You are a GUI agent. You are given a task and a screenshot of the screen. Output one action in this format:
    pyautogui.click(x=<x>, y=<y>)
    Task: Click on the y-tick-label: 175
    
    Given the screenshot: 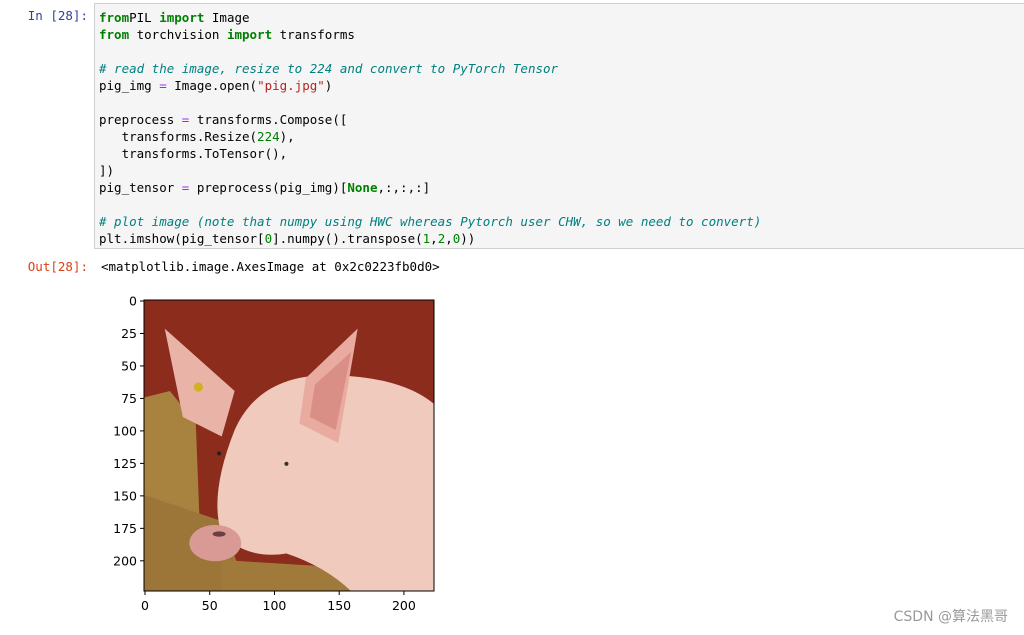 What is the action you would take?
    pyautogui.click(x=125, y=528)
    